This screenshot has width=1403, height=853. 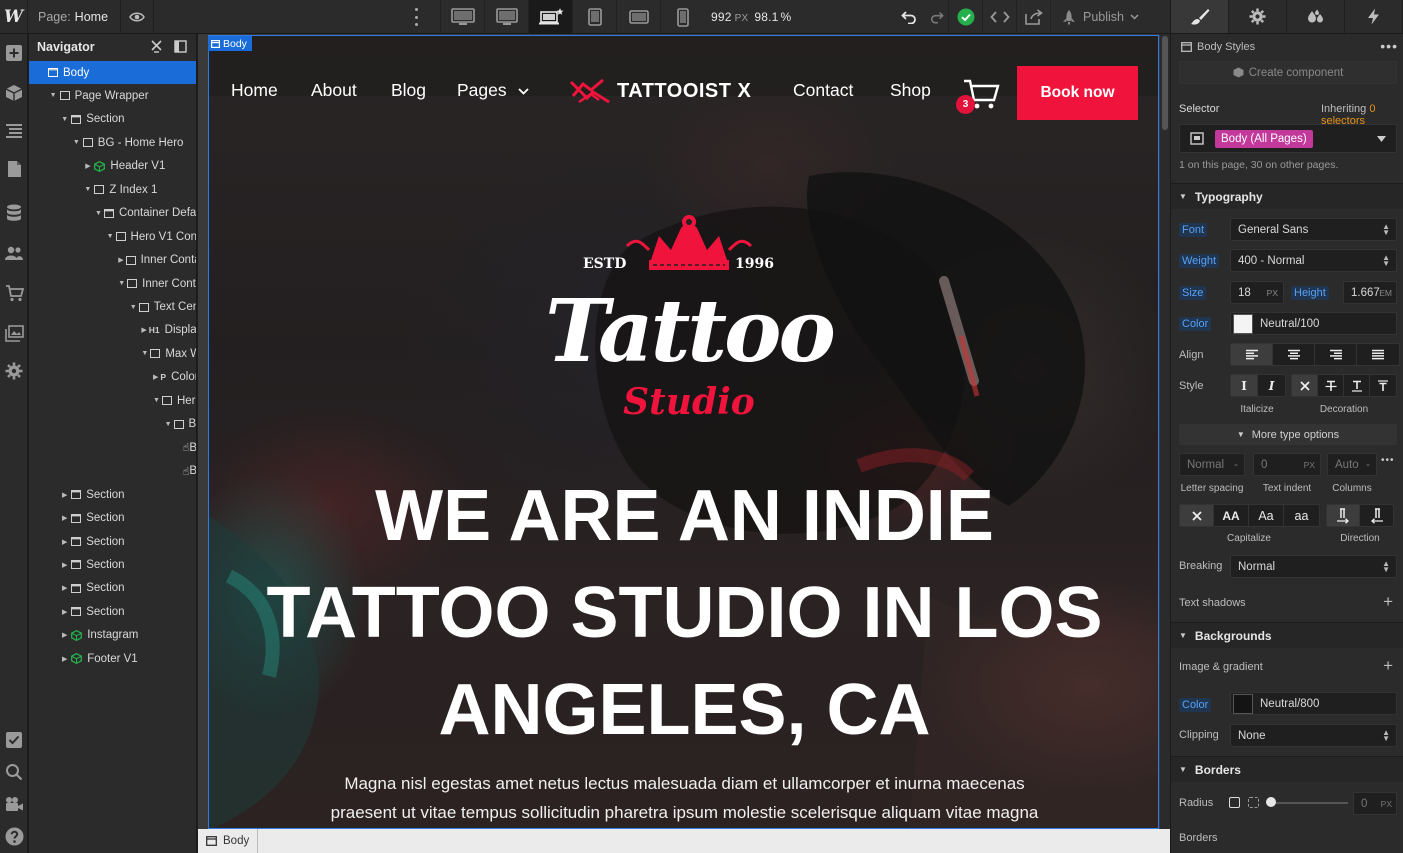 What do you see at coordinates (14, 804) in the screenshot?
I see `video-tutorials-button` at bounding box center [14, 804].